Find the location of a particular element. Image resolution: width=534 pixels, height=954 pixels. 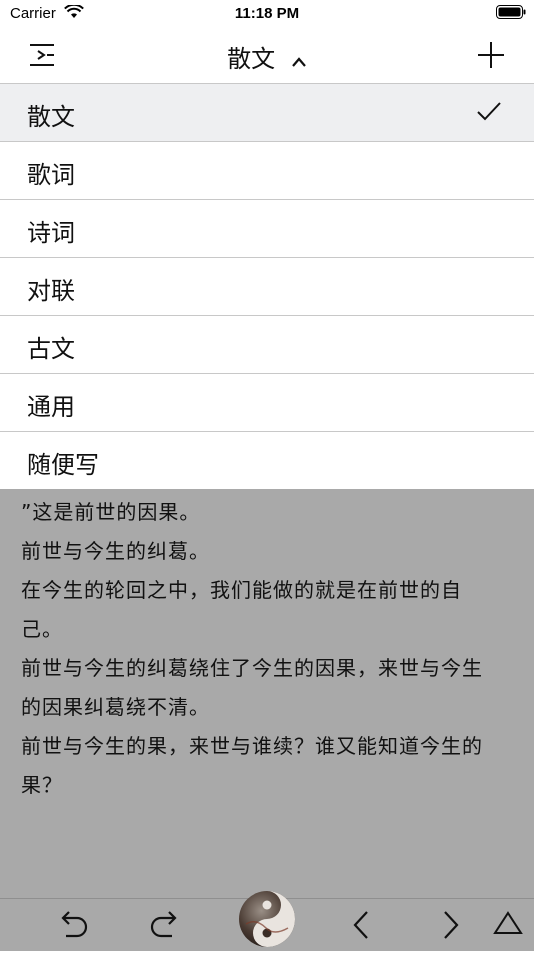

undo-icon is located at coordinates (73, 928).